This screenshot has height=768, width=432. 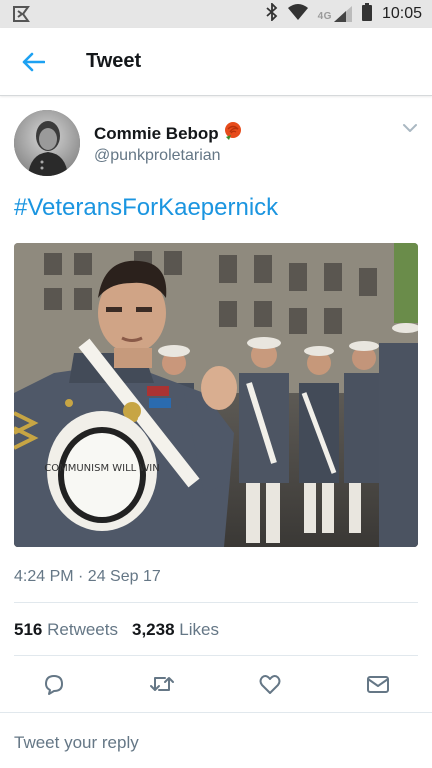 I want to click on bluetooth-icon, so click(x=272, y=13).